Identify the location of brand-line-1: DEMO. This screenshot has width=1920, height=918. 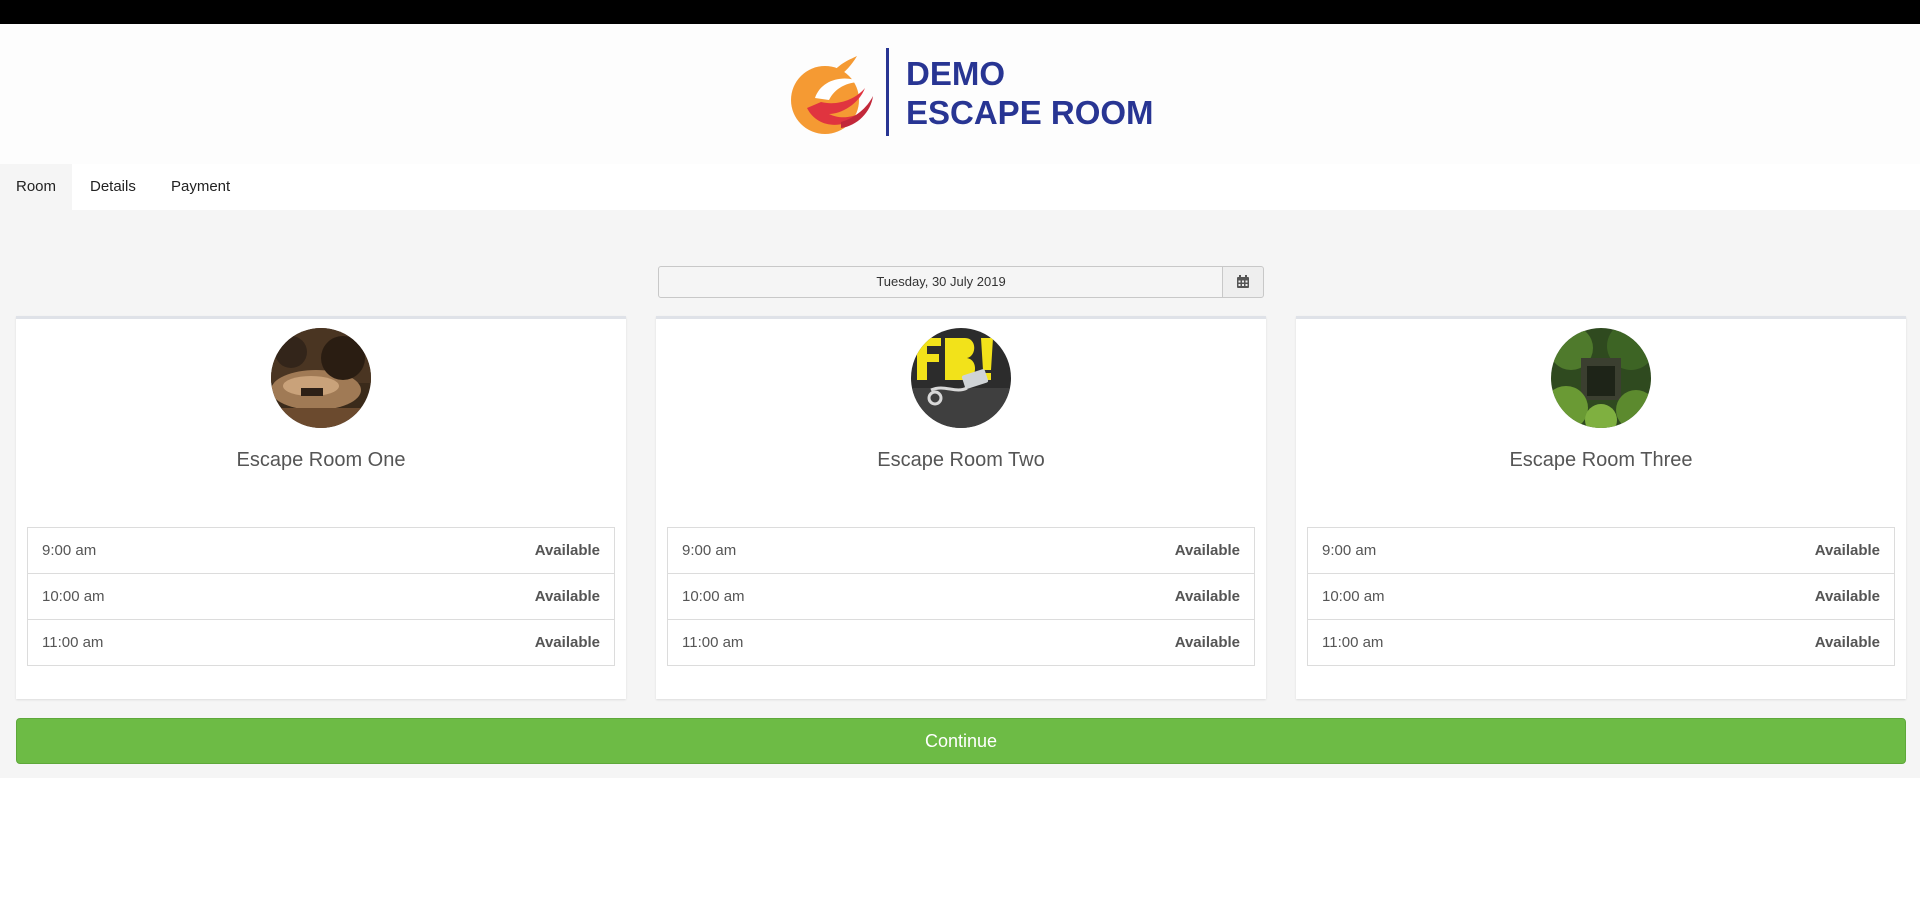
(955, 73).